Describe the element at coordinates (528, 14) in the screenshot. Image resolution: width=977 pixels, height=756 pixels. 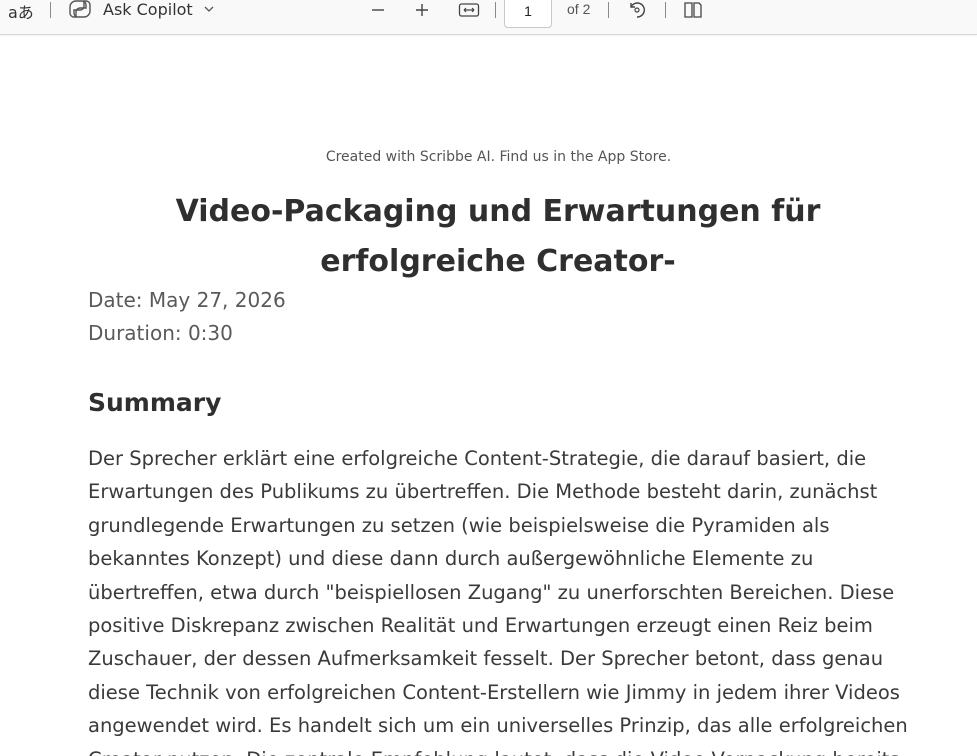
I see `page-number-input` at that location.